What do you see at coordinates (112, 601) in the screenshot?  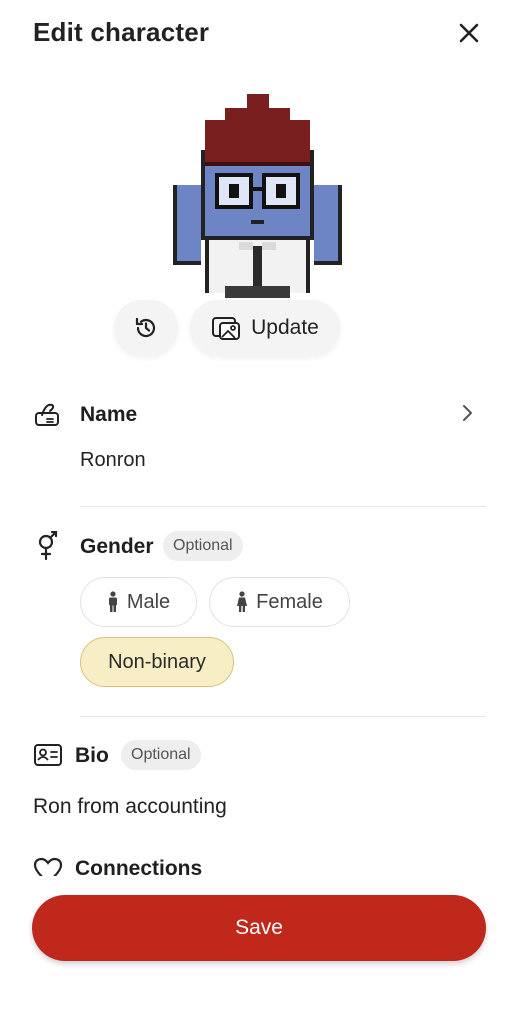 I see `male-icon` at bounding box center [112, 601].